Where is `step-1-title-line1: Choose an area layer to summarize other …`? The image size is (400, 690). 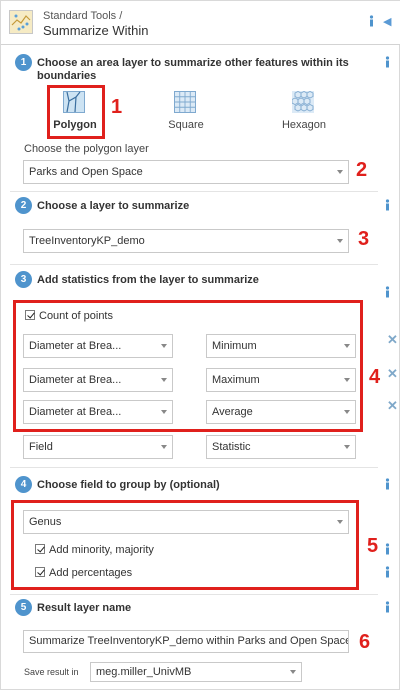
step-1-title-line1: Choose an area layer to summarize other … is located at coordinates (193, 63).